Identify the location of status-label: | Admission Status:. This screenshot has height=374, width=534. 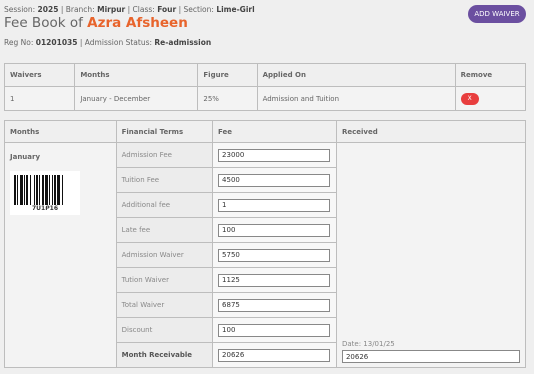
(116, 42).